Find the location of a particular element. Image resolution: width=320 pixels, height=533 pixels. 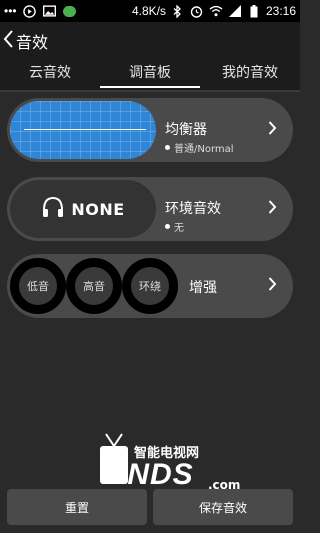

tab-divider is located at coordinates (150, 91).